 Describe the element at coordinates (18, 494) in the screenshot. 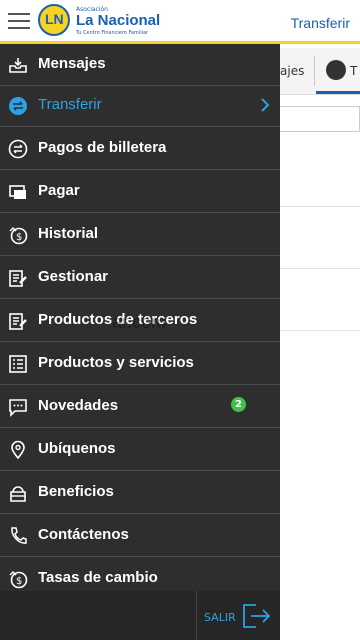

I see `benefits-icon` at that location.